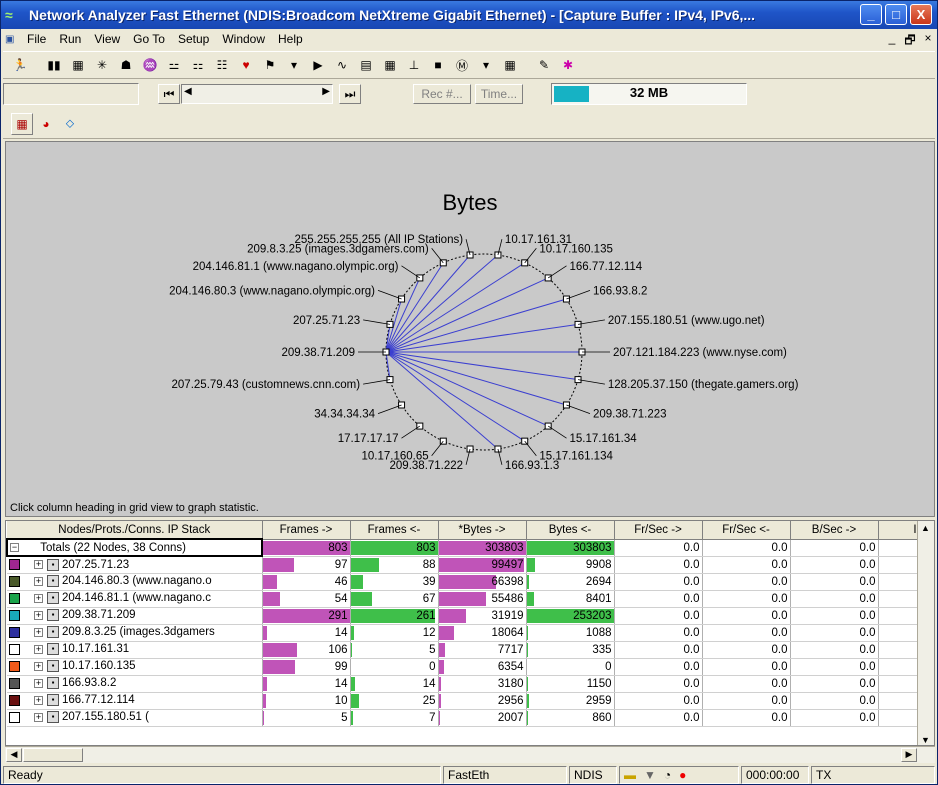  I want to click on grid-view-icon: ▦, so click(22, 123).